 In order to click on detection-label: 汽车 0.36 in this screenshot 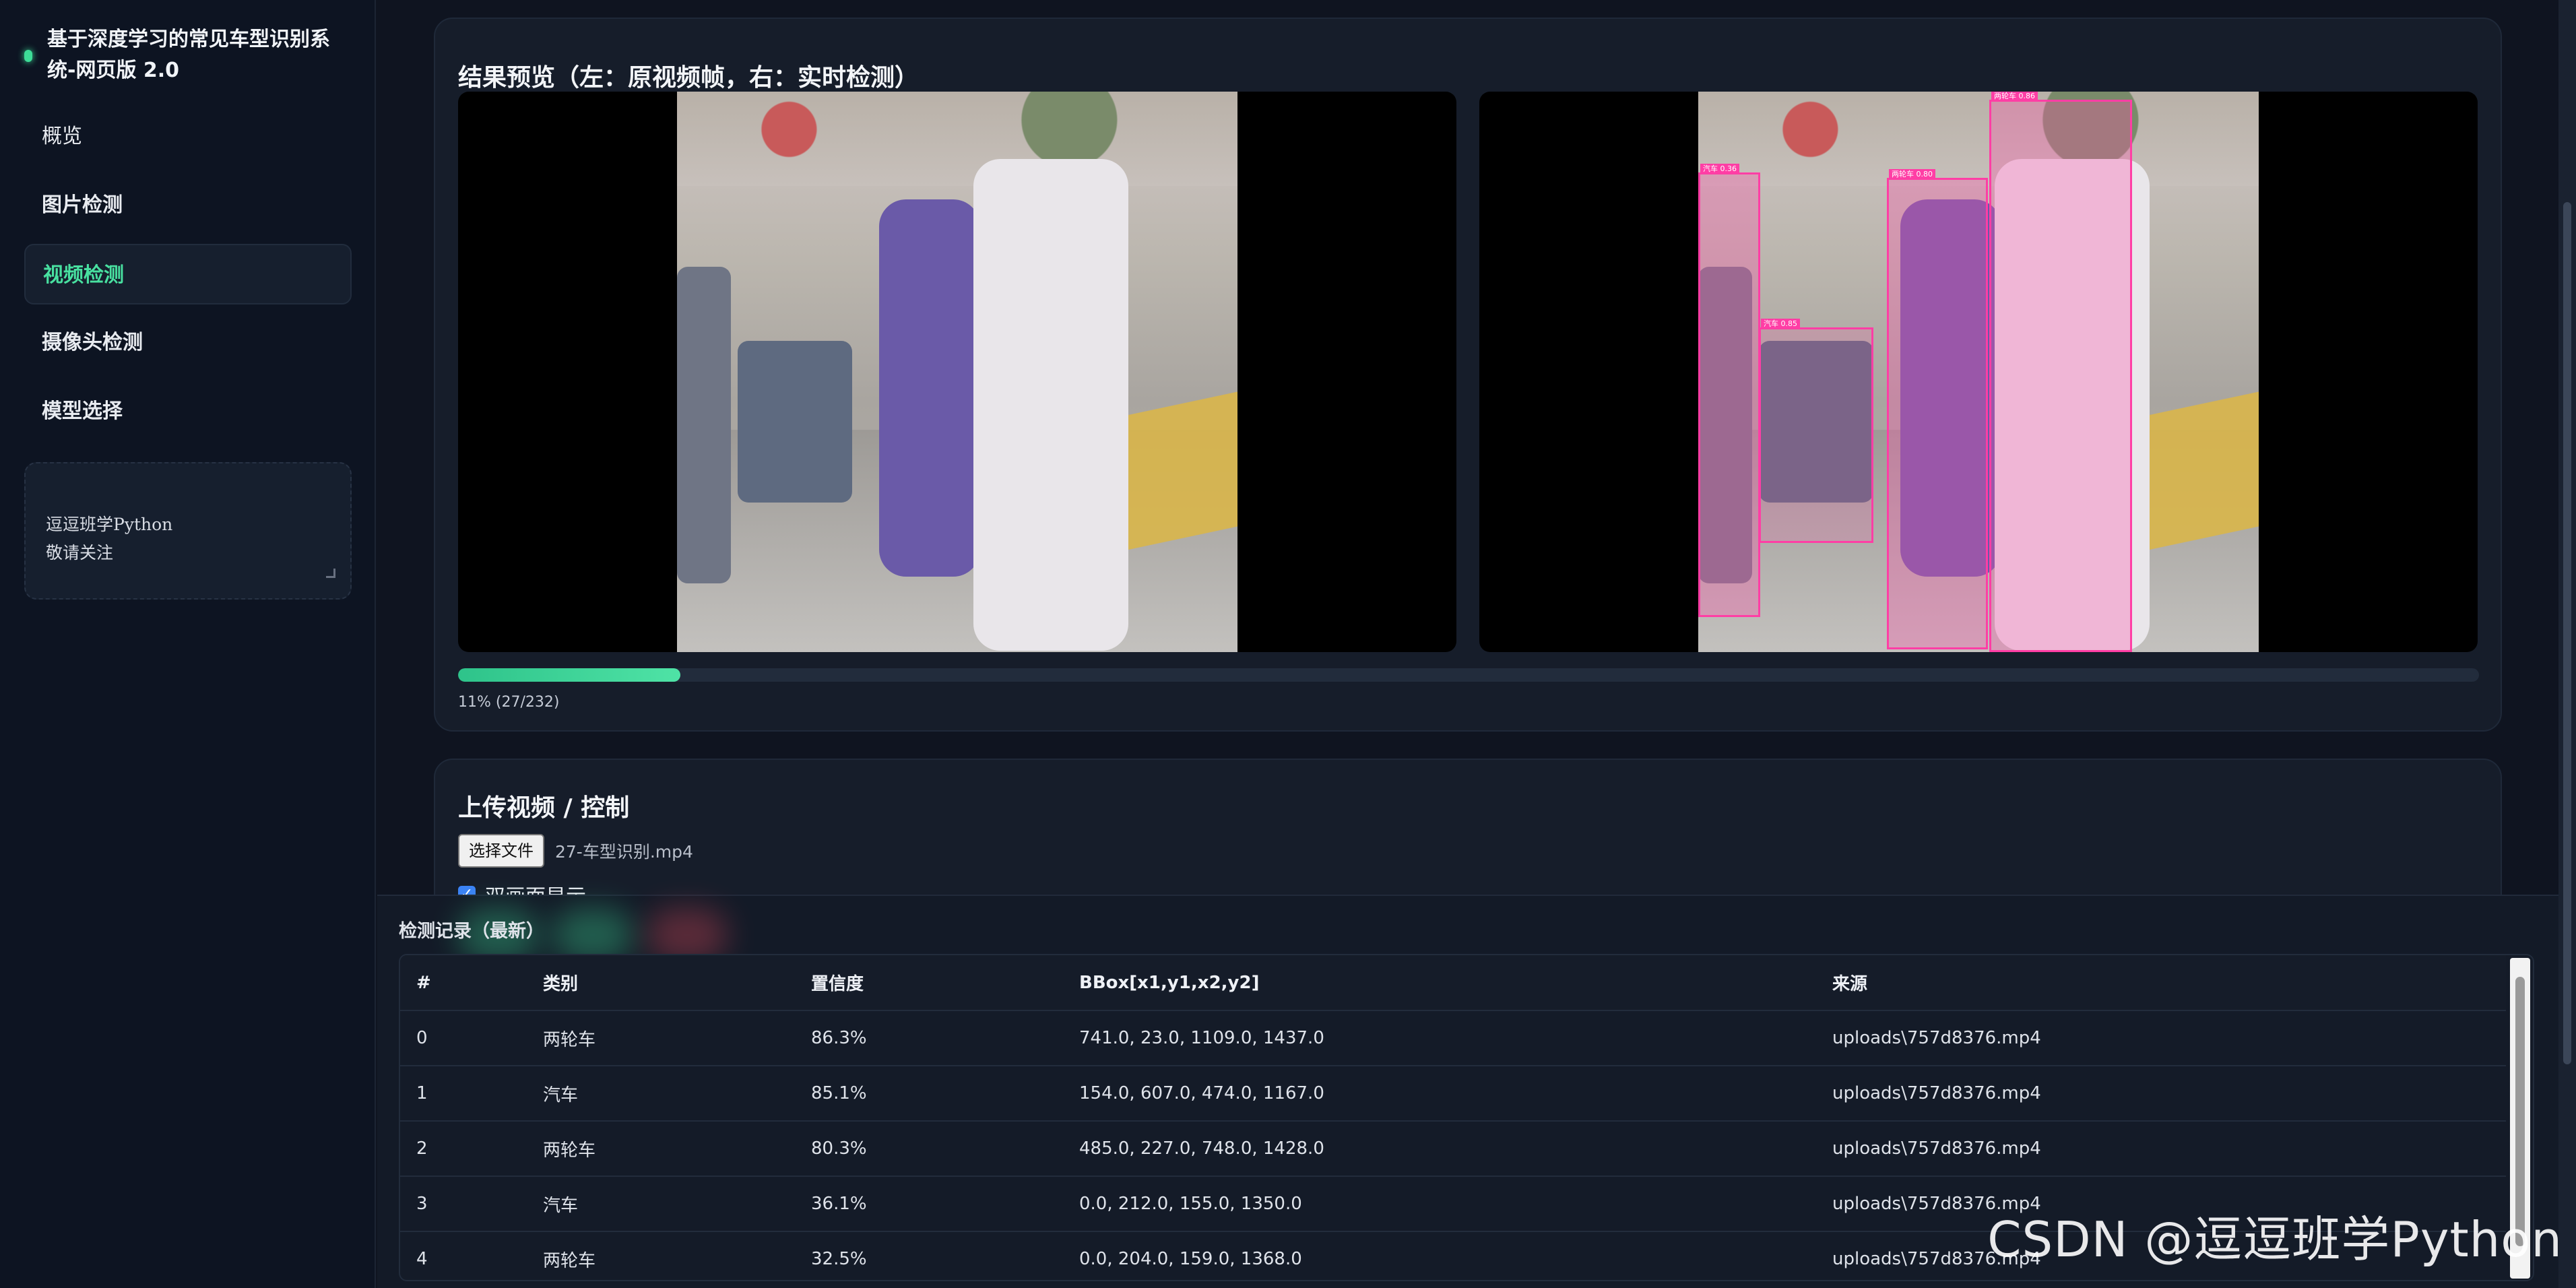, I will do `click(1720, 169)`.